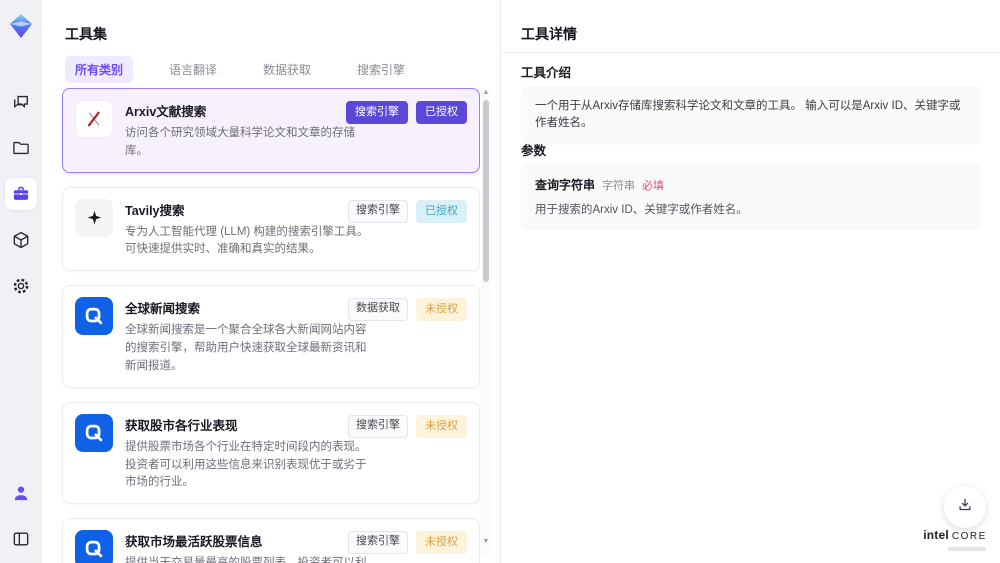 This screenshot has height=563, width=1000. I want to click on details-title: 工具详情, so click(549, 34).